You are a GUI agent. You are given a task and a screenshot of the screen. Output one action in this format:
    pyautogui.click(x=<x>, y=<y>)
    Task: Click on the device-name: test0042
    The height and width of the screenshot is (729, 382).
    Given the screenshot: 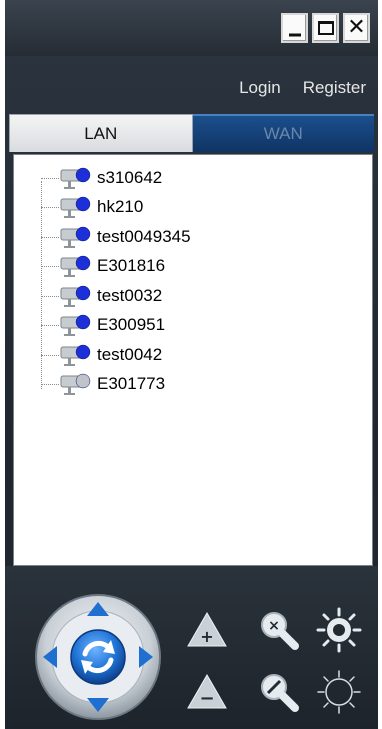 What is the action you would take?
    pyautogui.click(x=130, y=354)
    